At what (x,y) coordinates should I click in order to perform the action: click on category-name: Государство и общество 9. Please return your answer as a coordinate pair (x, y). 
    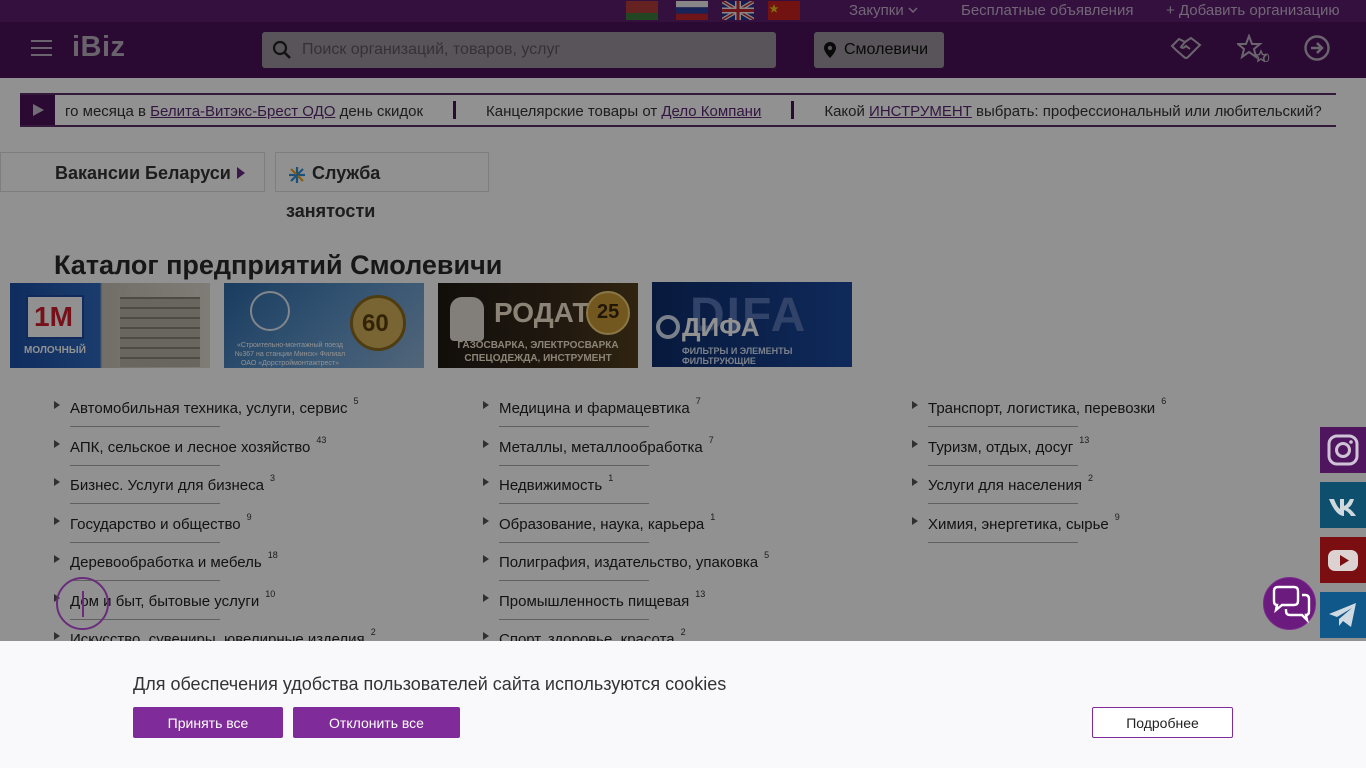
    Looking at the image, I should click on (161, 522).